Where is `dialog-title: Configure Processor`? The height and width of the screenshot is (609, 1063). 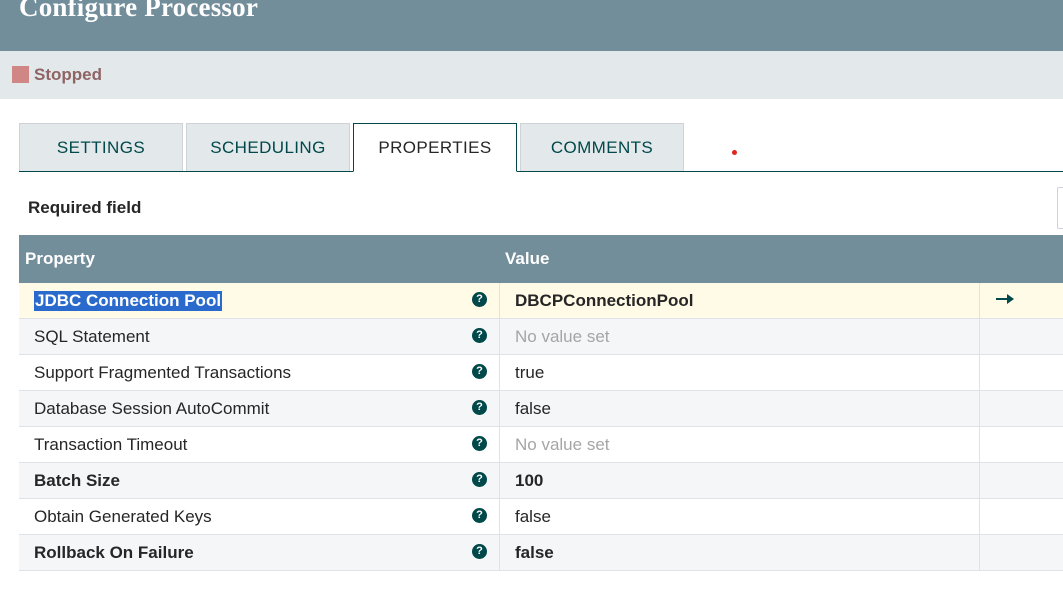 dialog-title: Configure Processor is located at coordinates (139, 11).